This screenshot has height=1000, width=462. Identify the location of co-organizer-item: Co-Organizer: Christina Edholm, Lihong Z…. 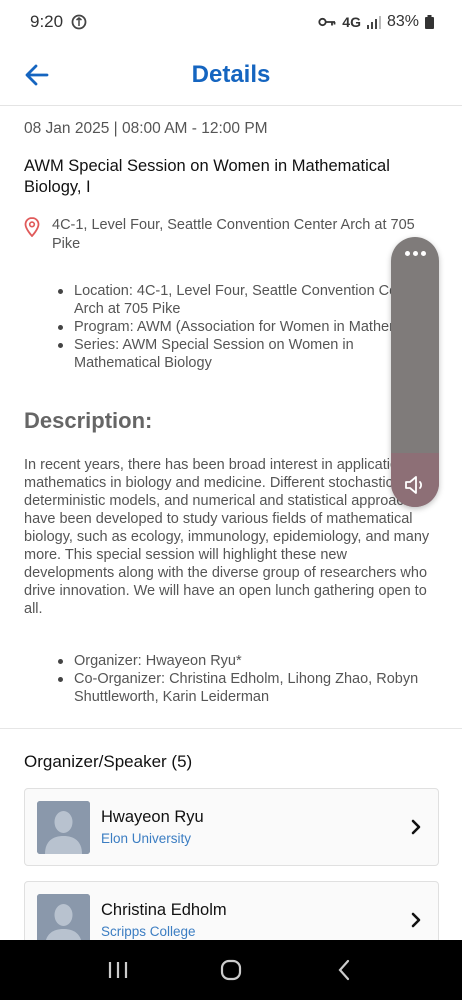
(250, 688).